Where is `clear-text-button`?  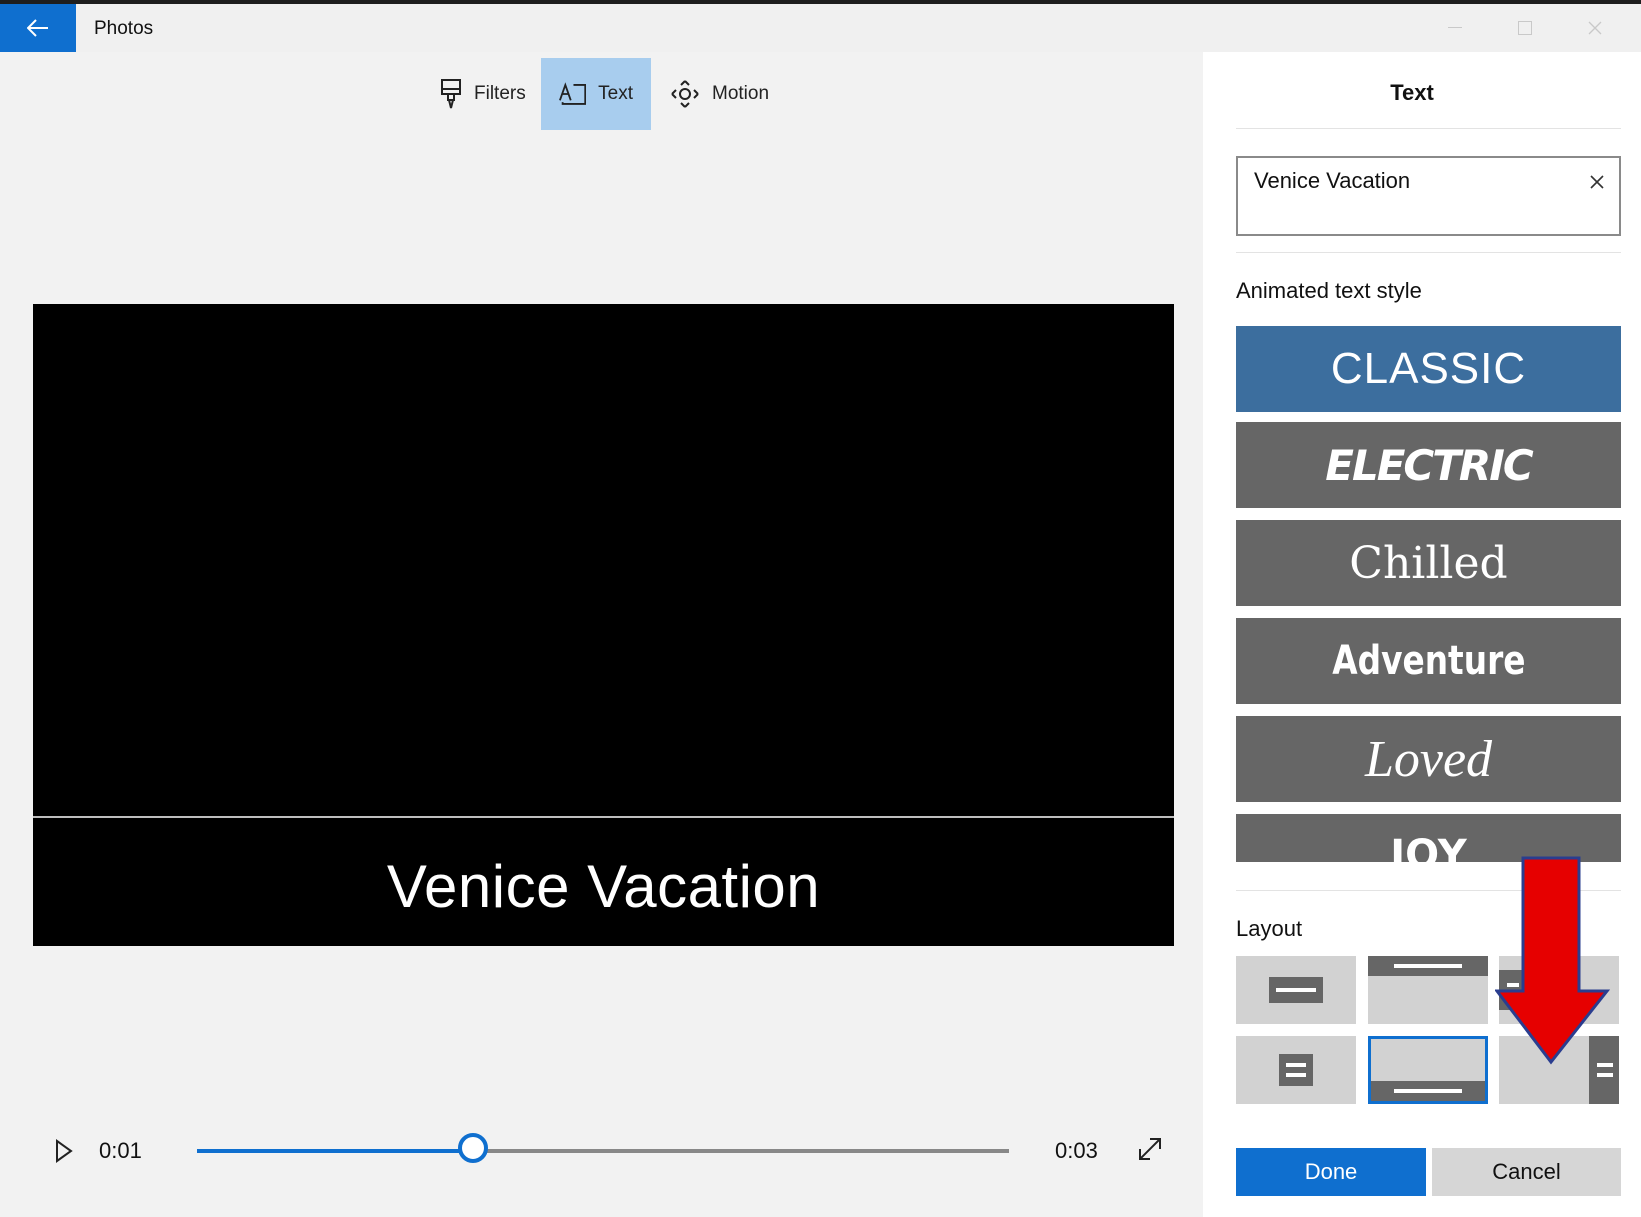 clear-text-button is located at coordinates (1597, 182).